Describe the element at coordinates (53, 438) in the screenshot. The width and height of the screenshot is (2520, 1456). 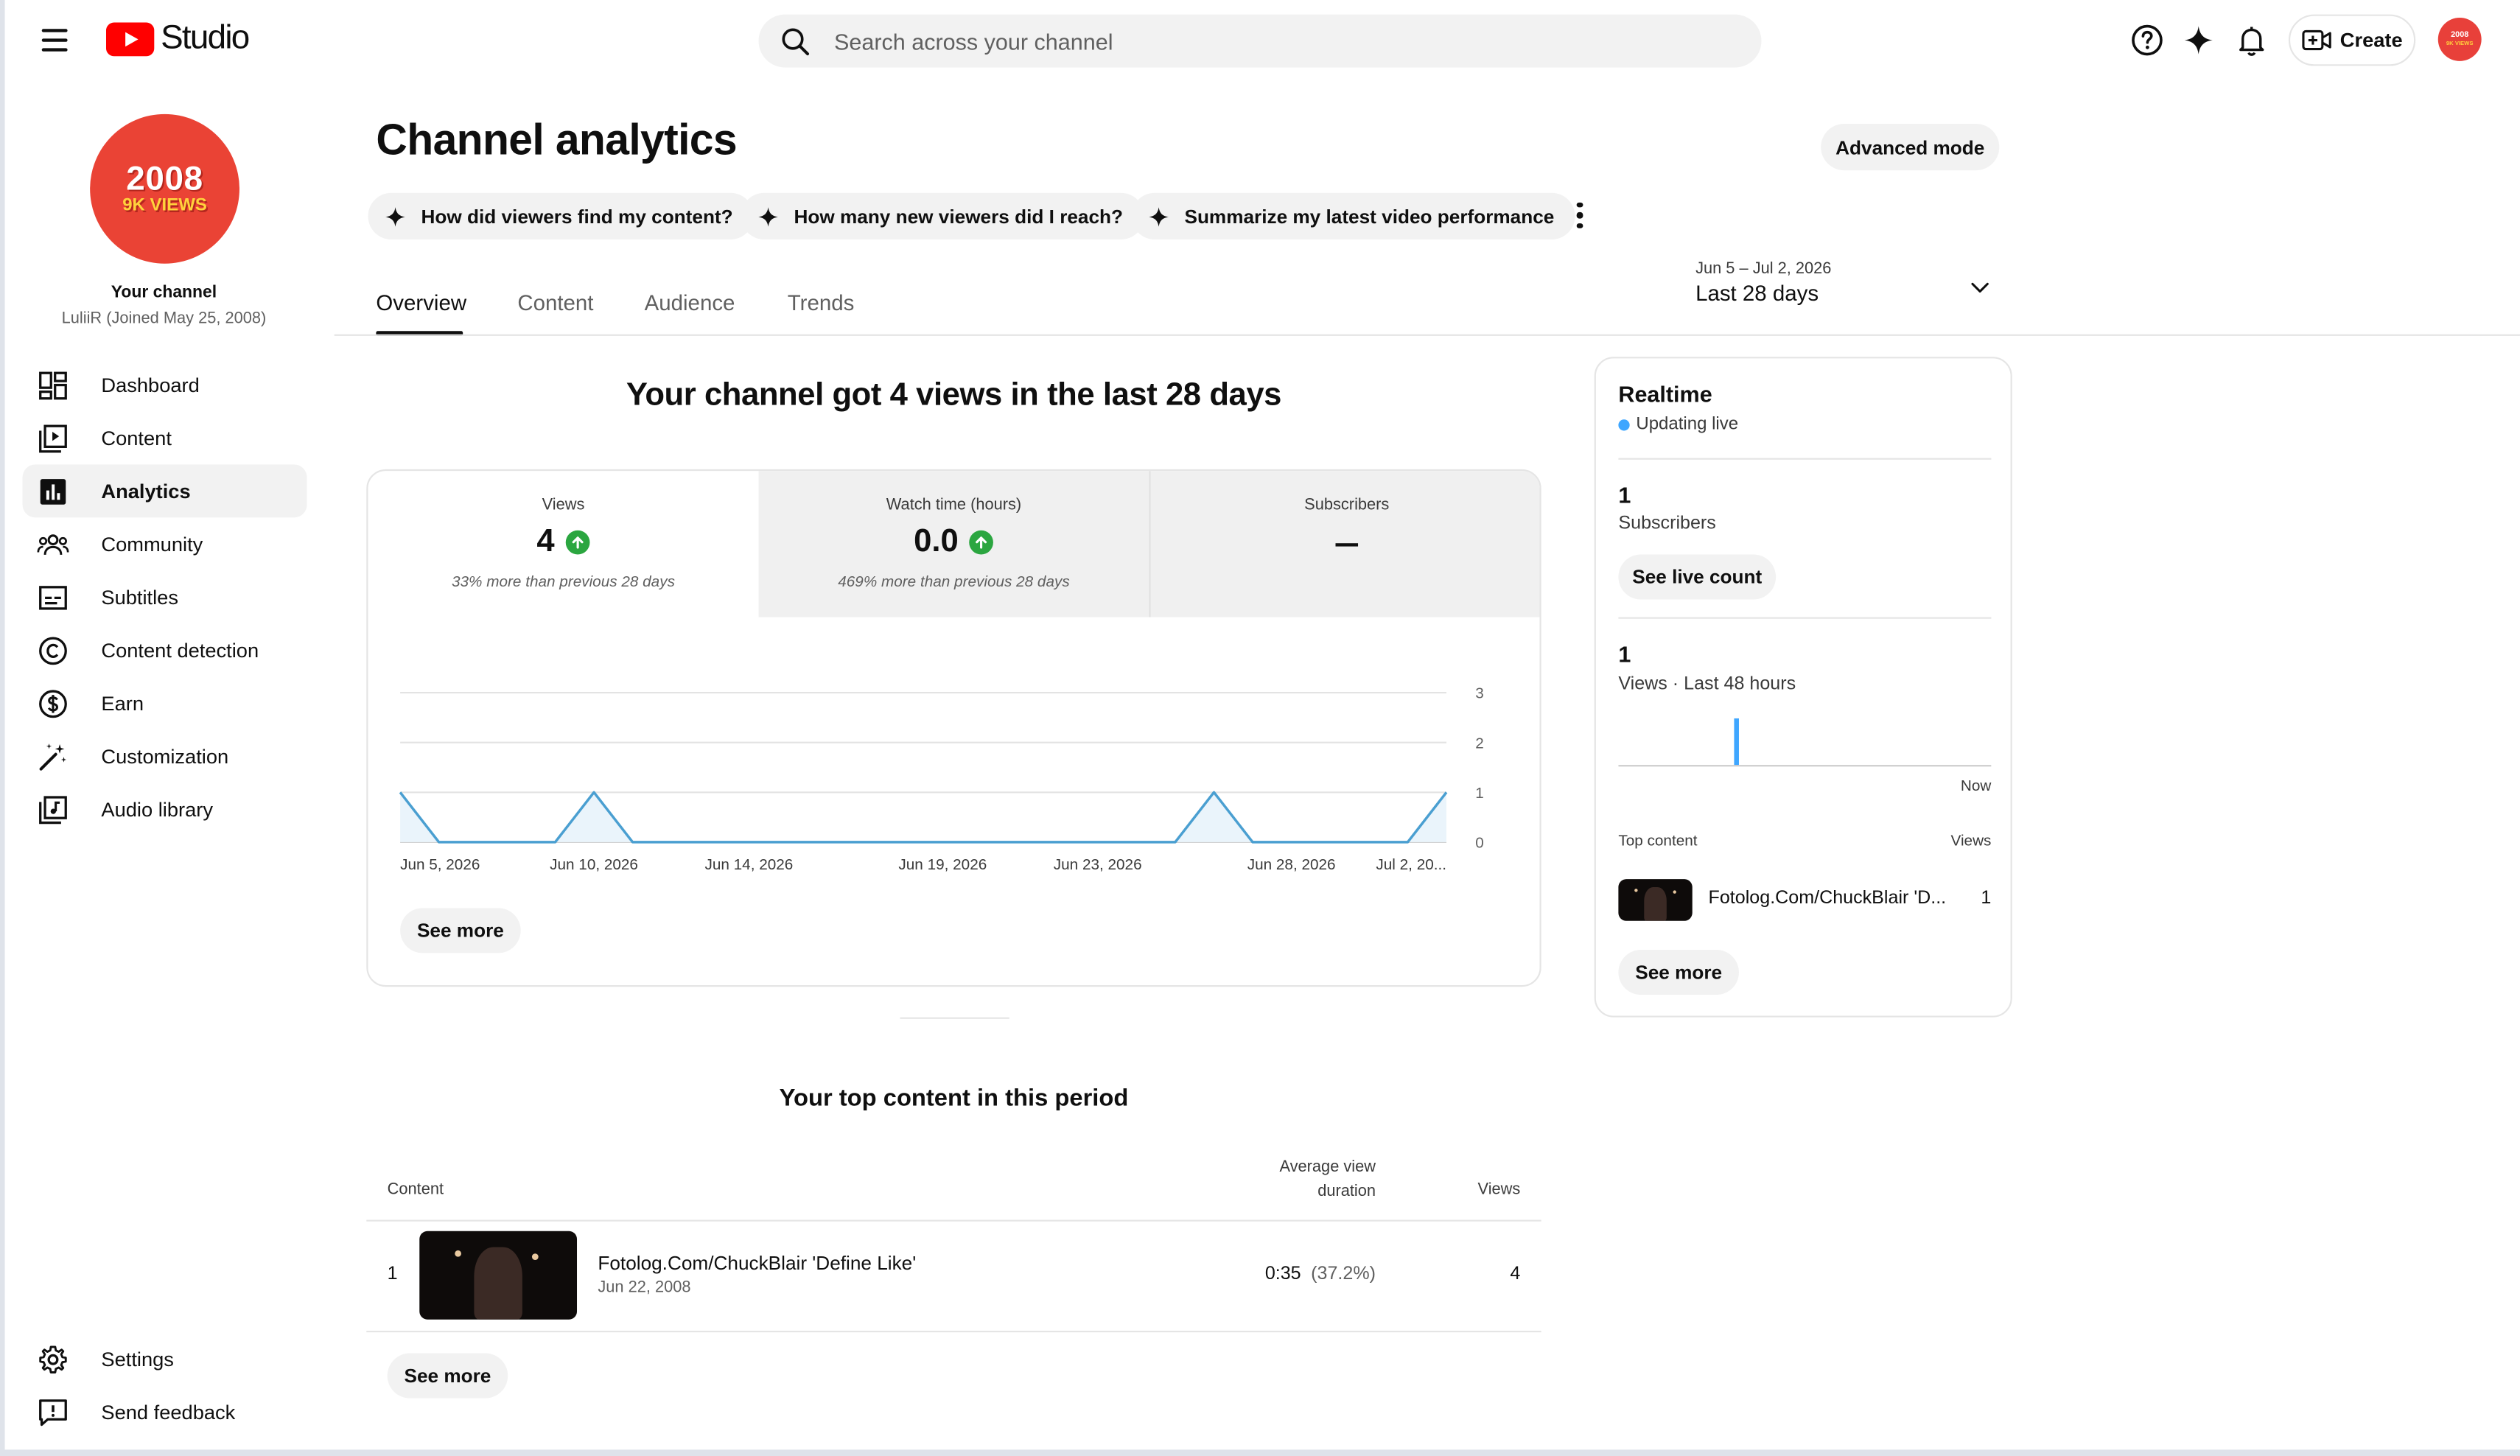
I see `content-icon` at that location.